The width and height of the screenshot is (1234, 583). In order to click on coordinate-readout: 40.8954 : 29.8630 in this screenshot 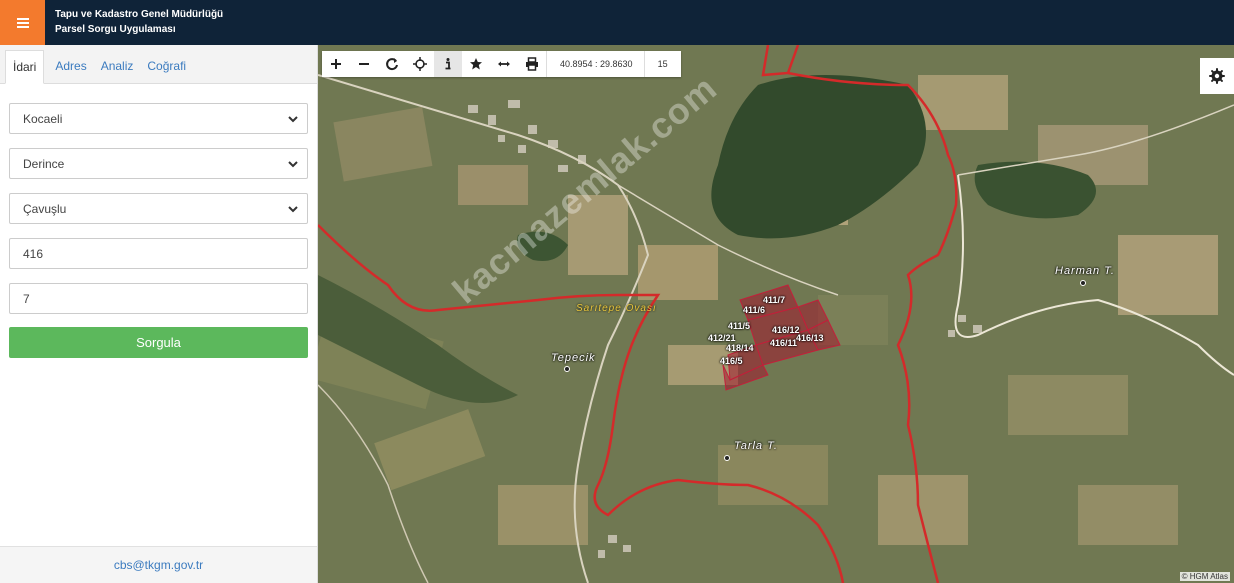, I will do `click(595, 64)`.